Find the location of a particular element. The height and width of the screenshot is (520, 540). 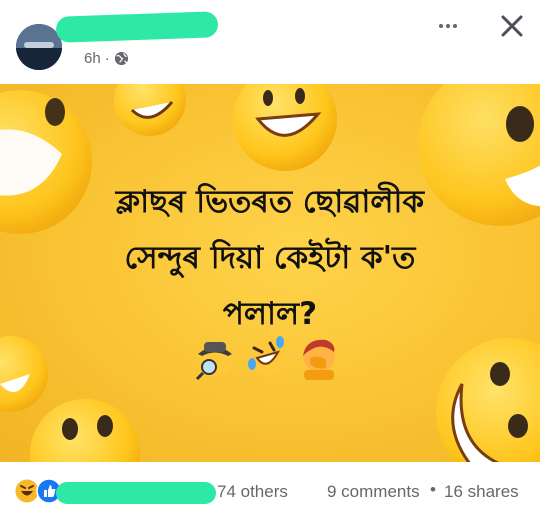

post-meta: 6h · is located at coordinates (106, 58).